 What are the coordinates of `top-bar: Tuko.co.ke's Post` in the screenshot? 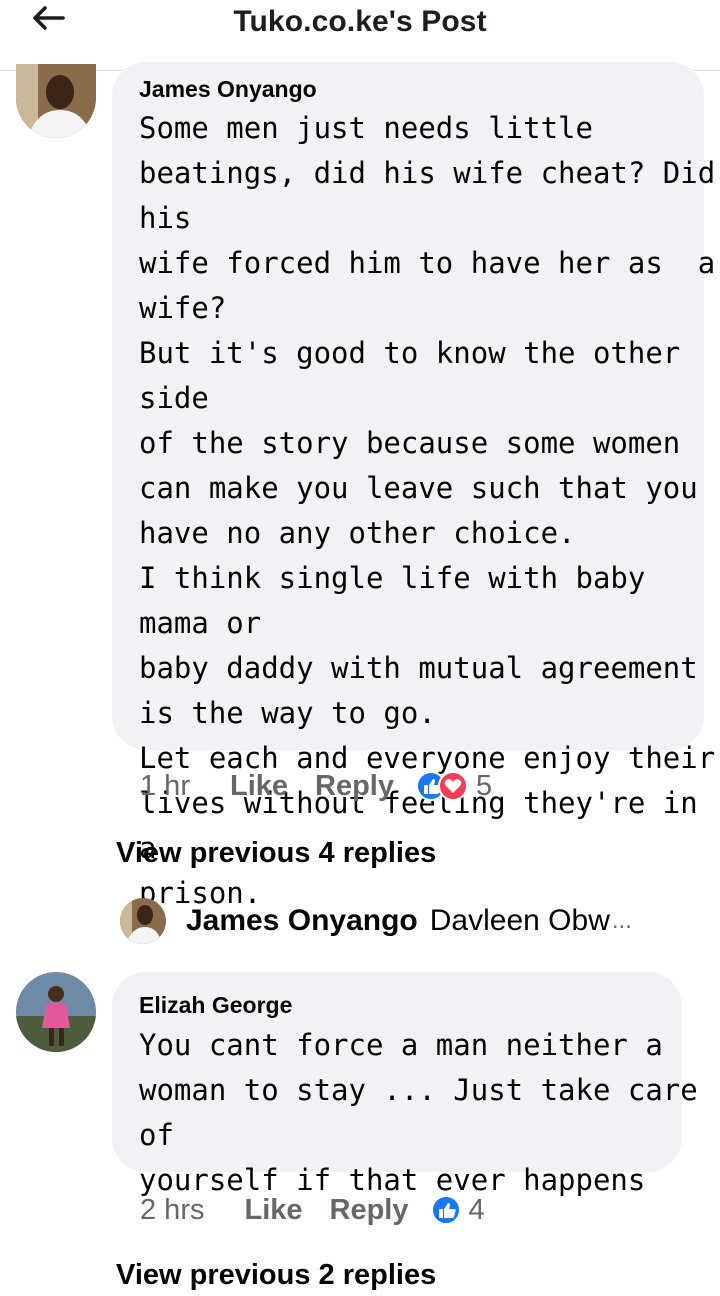 It's located at (360, 35).